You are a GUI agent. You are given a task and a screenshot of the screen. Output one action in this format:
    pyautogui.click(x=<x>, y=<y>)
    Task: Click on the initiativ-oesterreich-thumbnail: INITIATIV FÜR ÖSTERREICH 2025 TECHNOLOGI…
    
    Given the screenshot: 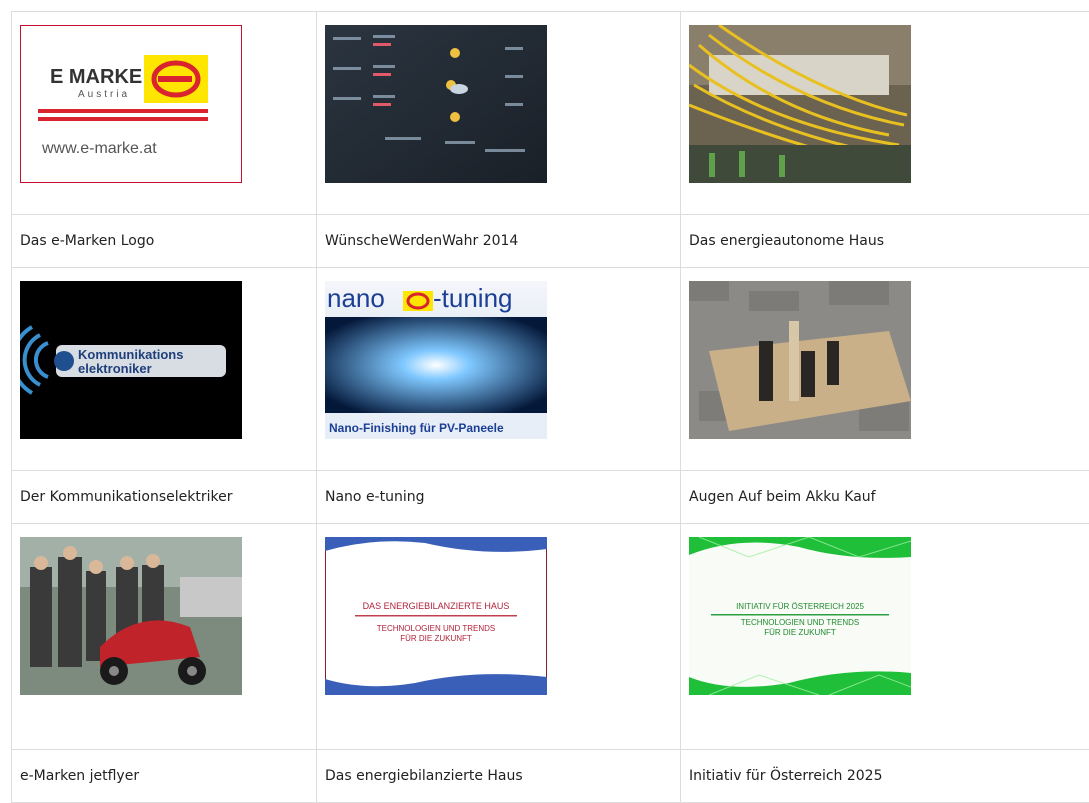 What is the action you would take?
    pyautogui.click(x=800, y=616)
    